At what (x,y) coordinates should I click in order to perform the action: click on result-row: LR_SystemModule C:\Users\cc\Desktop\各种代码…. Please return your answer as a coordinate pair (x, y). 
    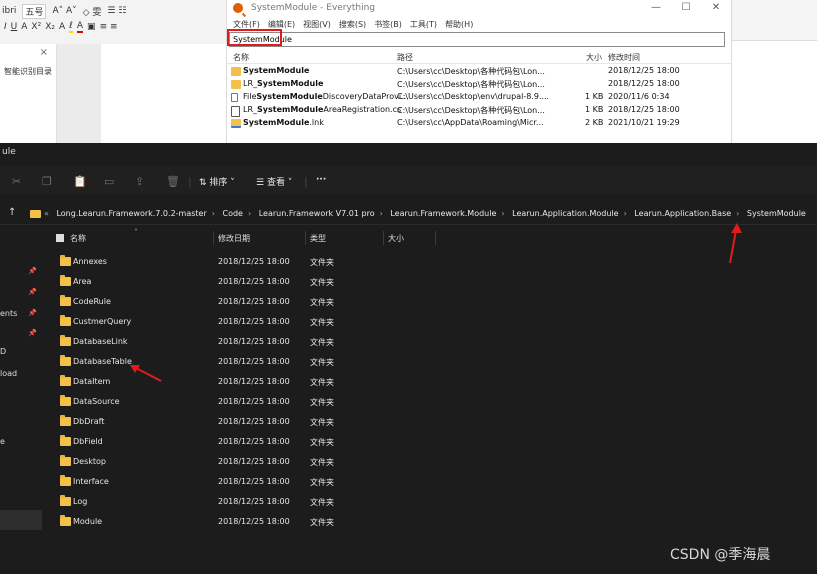
    Looking at the image, I should click on (479, 84).